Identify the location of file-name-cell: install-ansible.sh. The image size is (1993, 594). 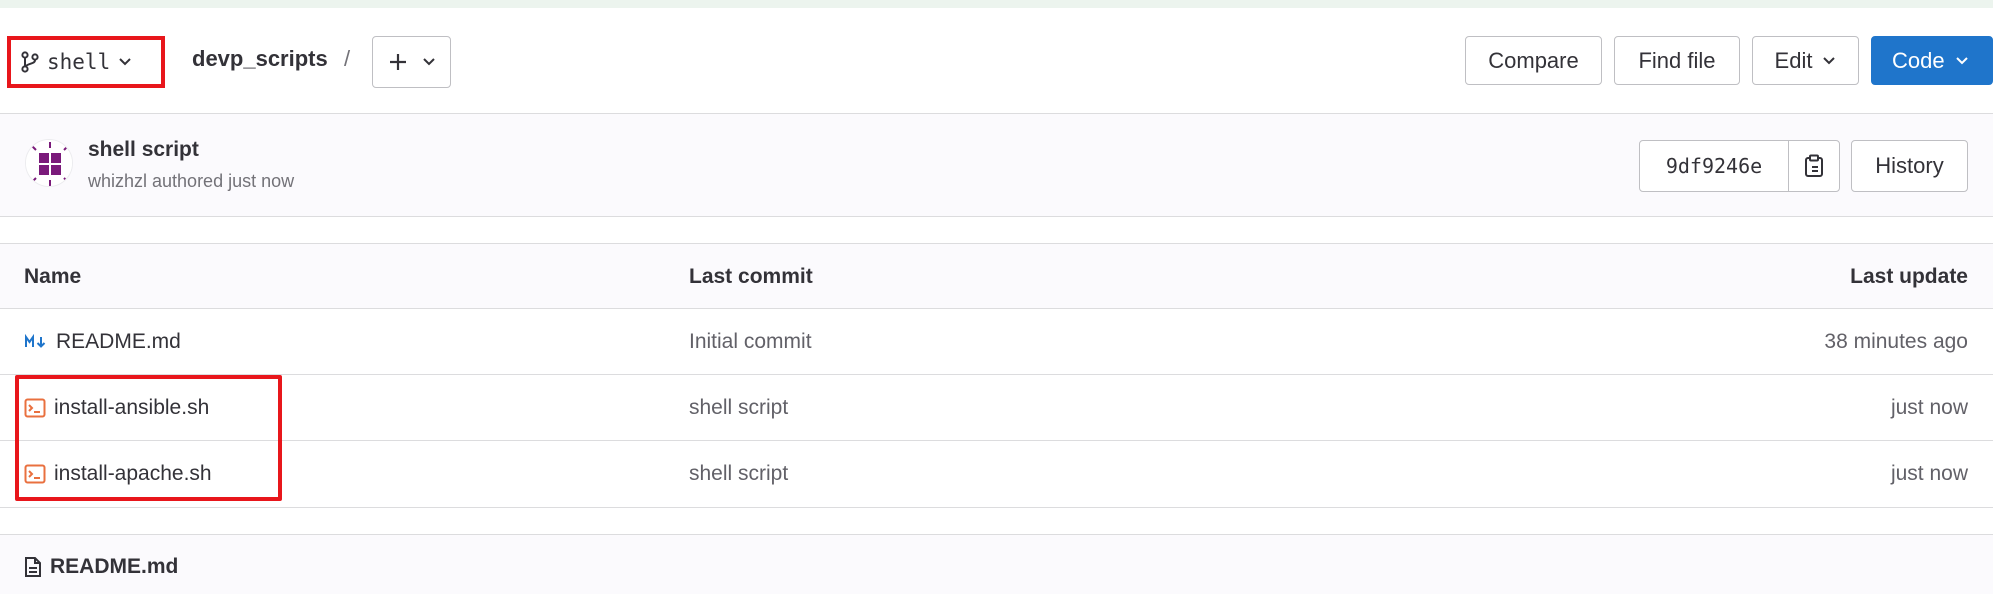
(116, 407).